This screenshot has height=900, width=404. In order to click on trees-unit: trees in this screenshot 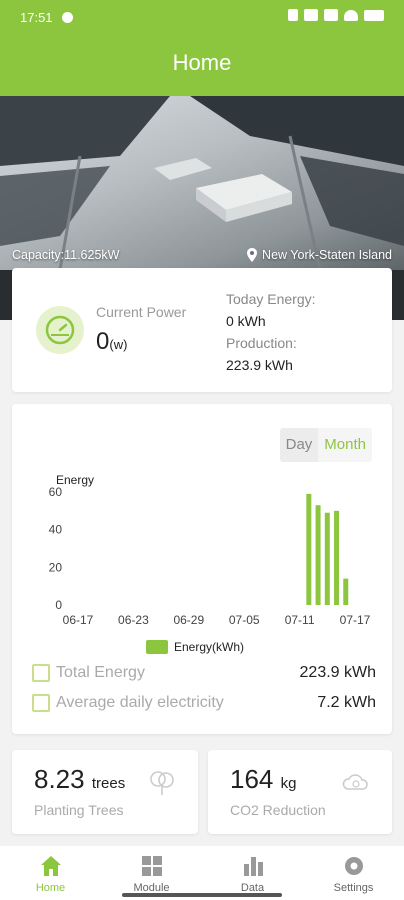, I will do `click(108, 783)`.